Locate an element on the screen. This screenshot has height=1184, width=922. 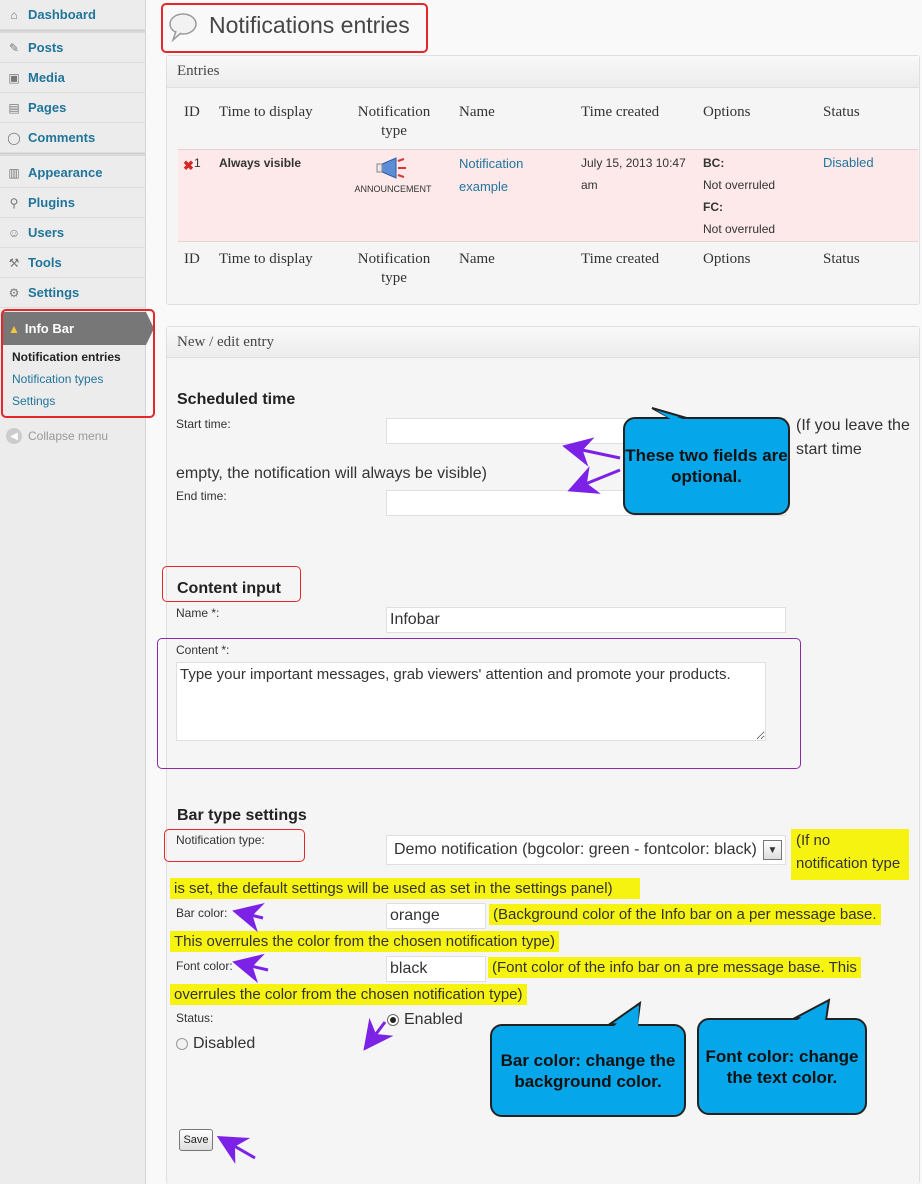
sidebar-item-label: Posts is located at coordinates (46, 47).